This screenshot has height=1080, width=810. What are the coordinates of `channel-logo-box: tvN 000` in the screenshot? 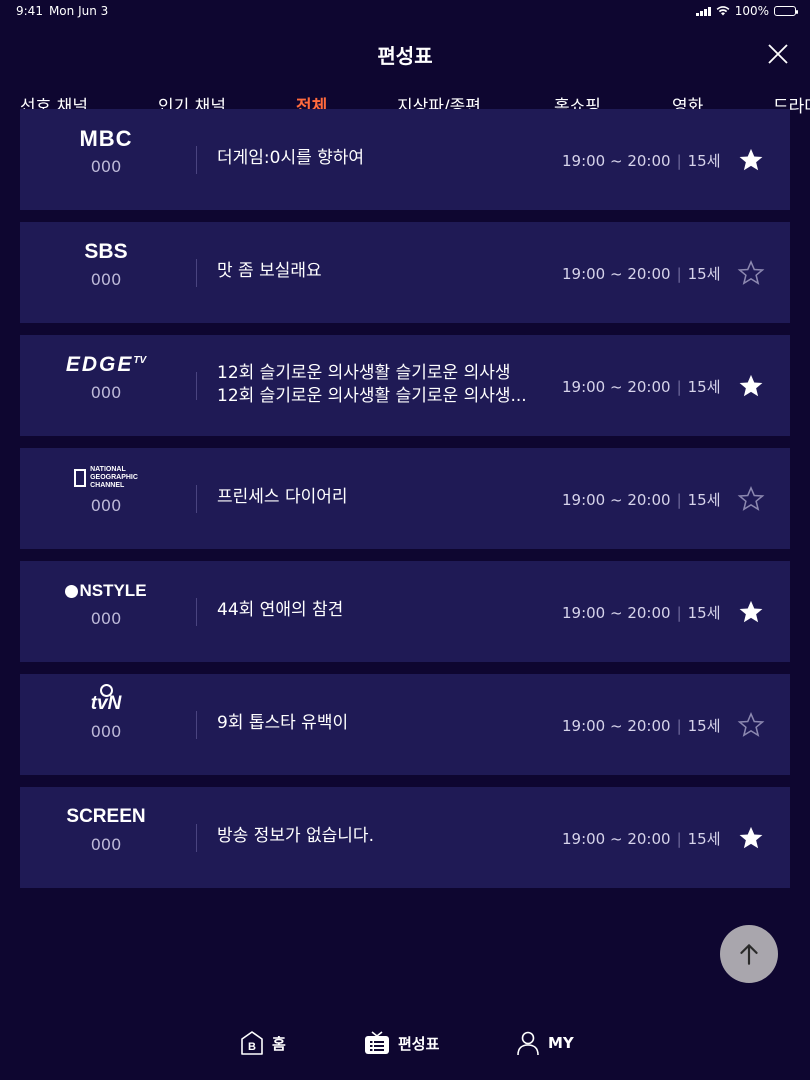 It's located at (106, 724).